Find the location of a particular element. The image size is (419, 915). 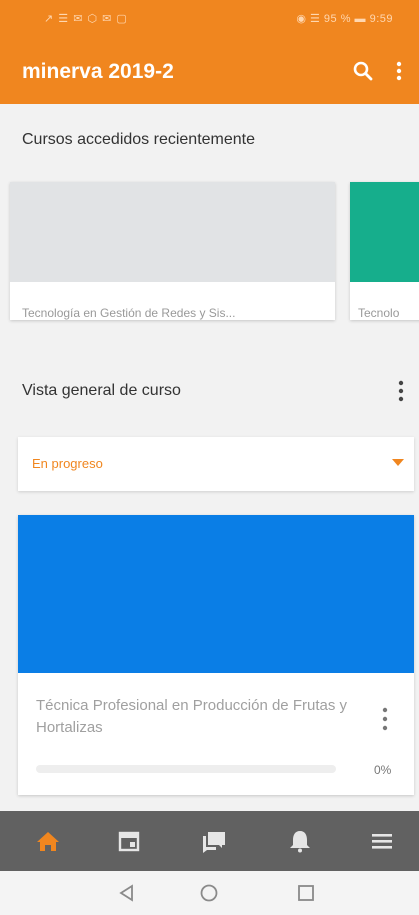

messages-icon is located at coordinates (214, 841).